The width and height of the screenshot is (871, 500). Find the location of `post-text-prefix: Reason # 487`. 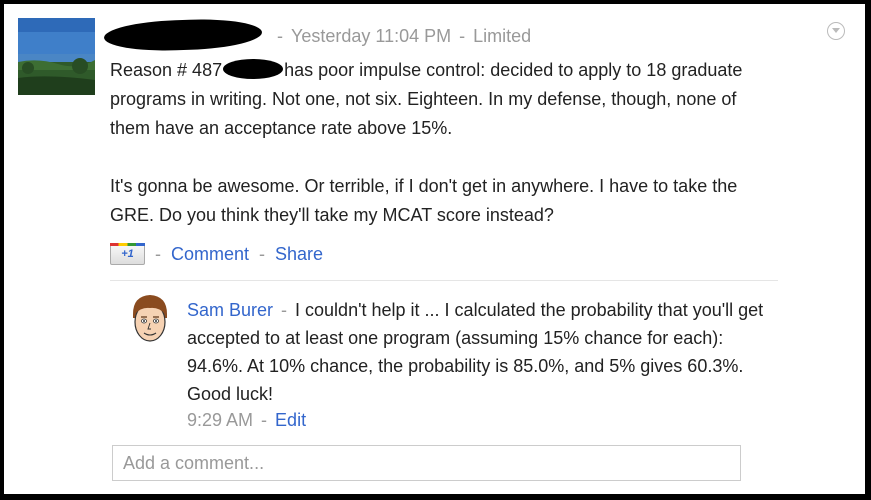

post-text-prefix: Reason # 487 is located at coordinates (166, 70).